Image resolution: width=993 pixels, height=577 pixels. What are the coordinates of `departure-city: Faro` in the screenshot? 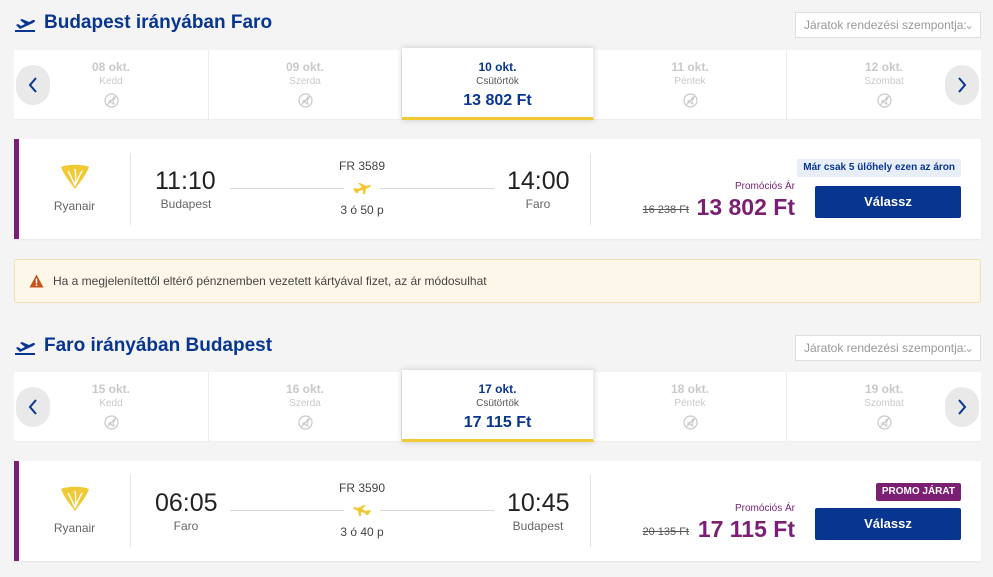 It's located at (186, 526).